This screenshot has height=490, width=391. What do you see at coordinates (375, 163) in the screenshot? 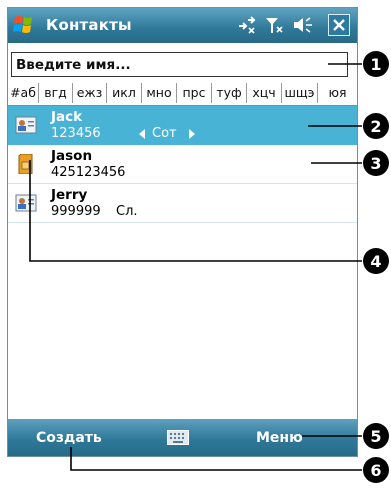
I see `callout-number: 3` at bounding box center [375, 163].